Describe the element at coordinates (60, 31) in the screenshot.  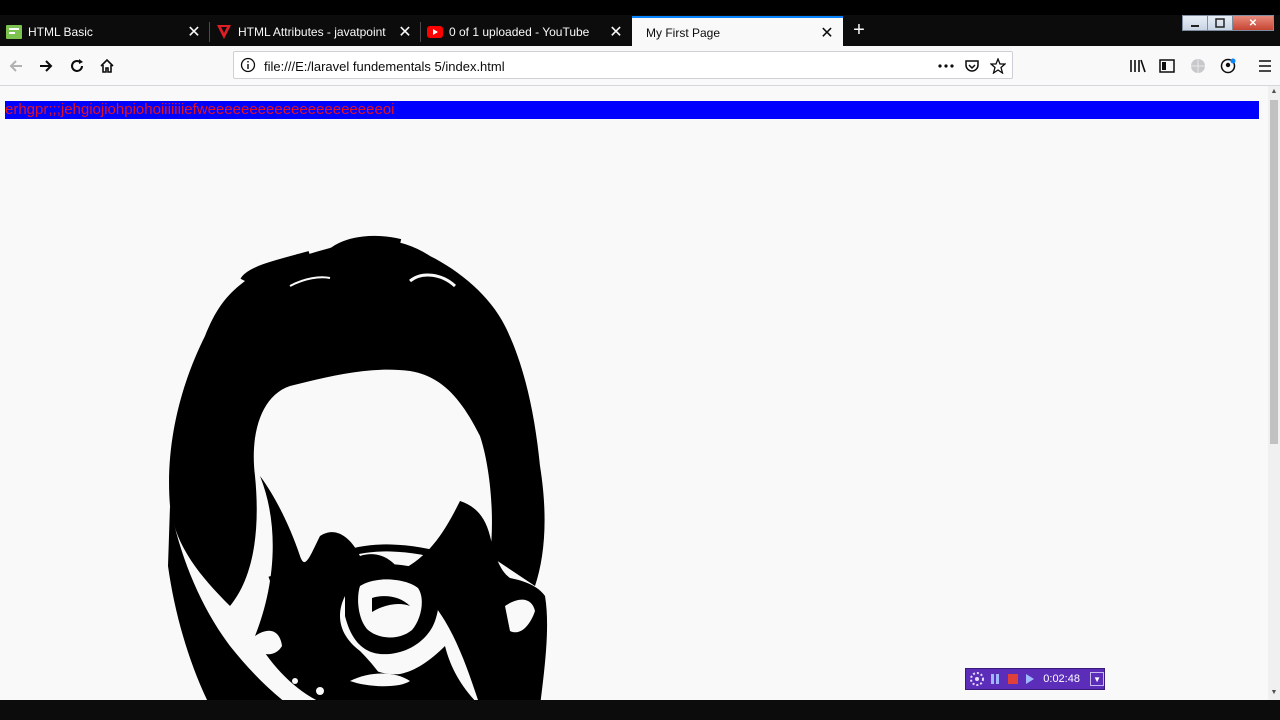
I see `tab-label: HTML Basic` at that location.